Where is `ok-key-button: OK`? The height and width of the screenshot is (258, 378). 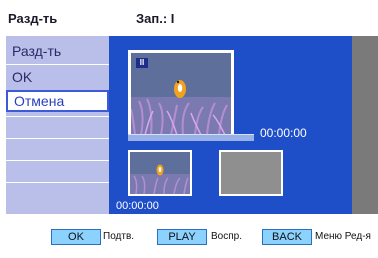 ok-key-button: OK is located at coordinates (76, 237).